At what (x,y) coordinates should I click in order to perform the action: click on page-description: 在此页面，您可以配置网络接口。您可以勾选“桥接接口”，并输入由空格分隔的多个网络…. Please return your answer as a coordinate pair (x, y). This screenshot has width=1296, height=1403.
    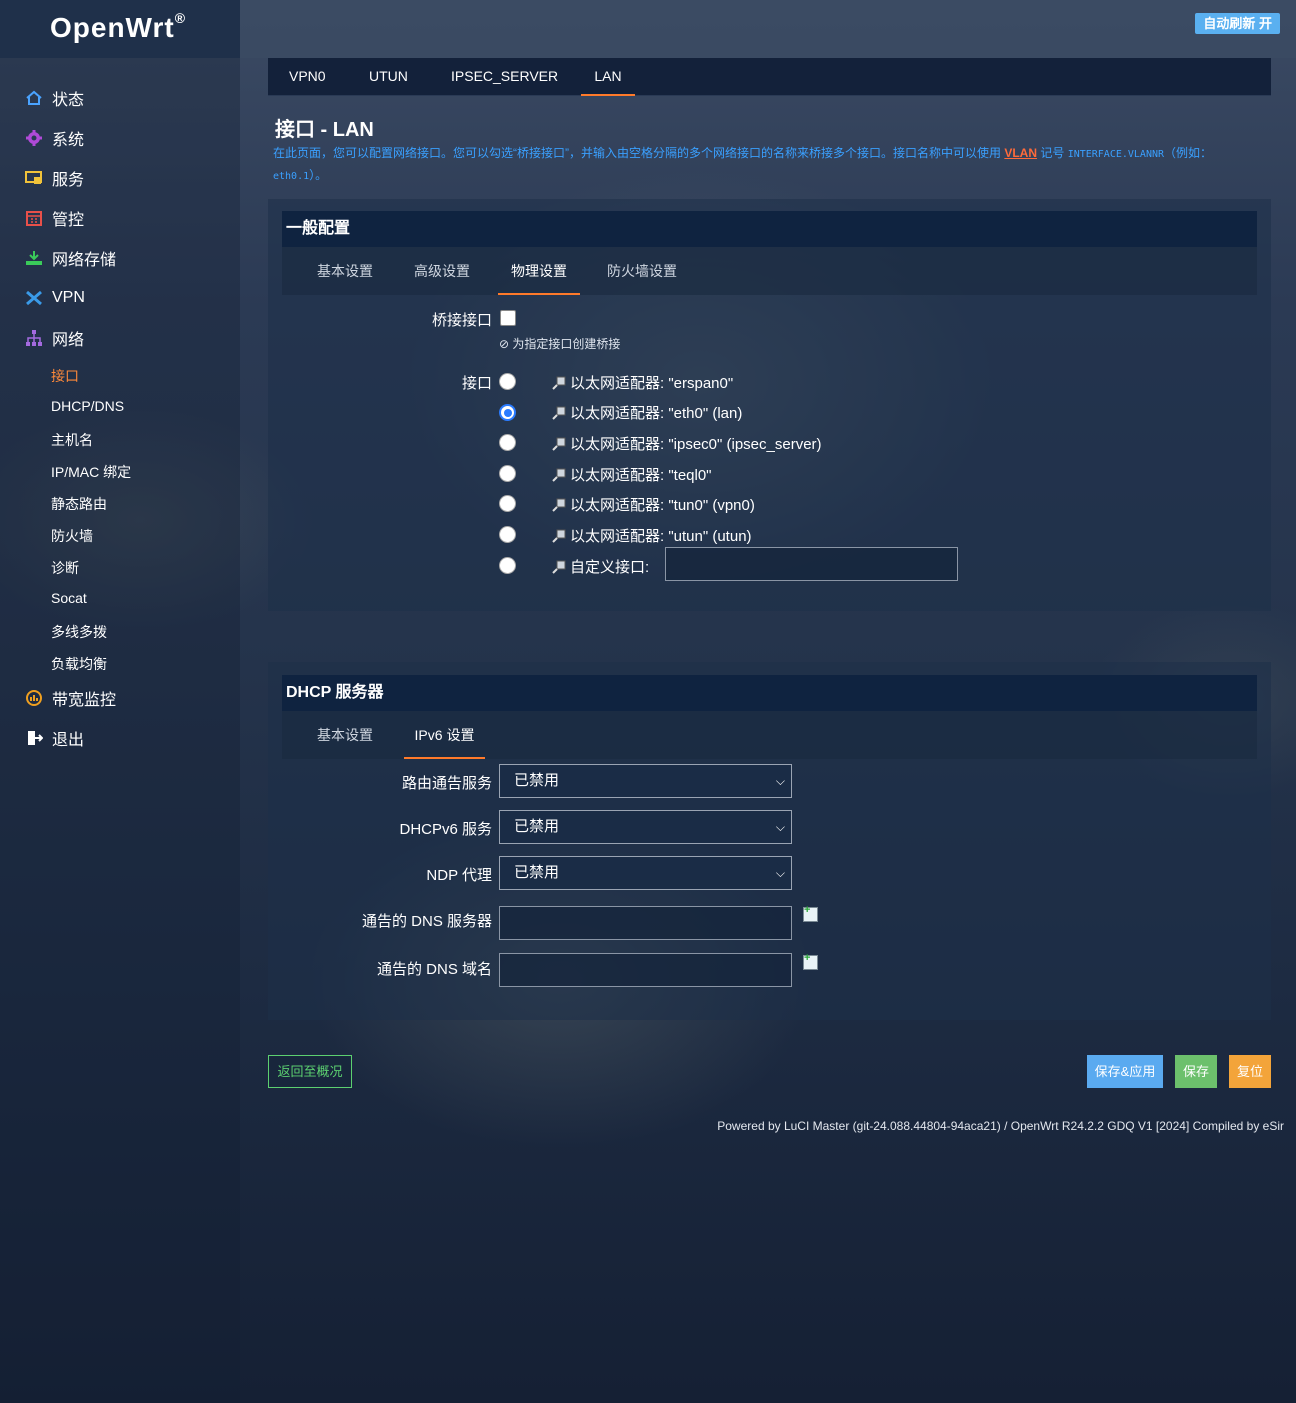
    Looking at the image, I should click on (743, 164).